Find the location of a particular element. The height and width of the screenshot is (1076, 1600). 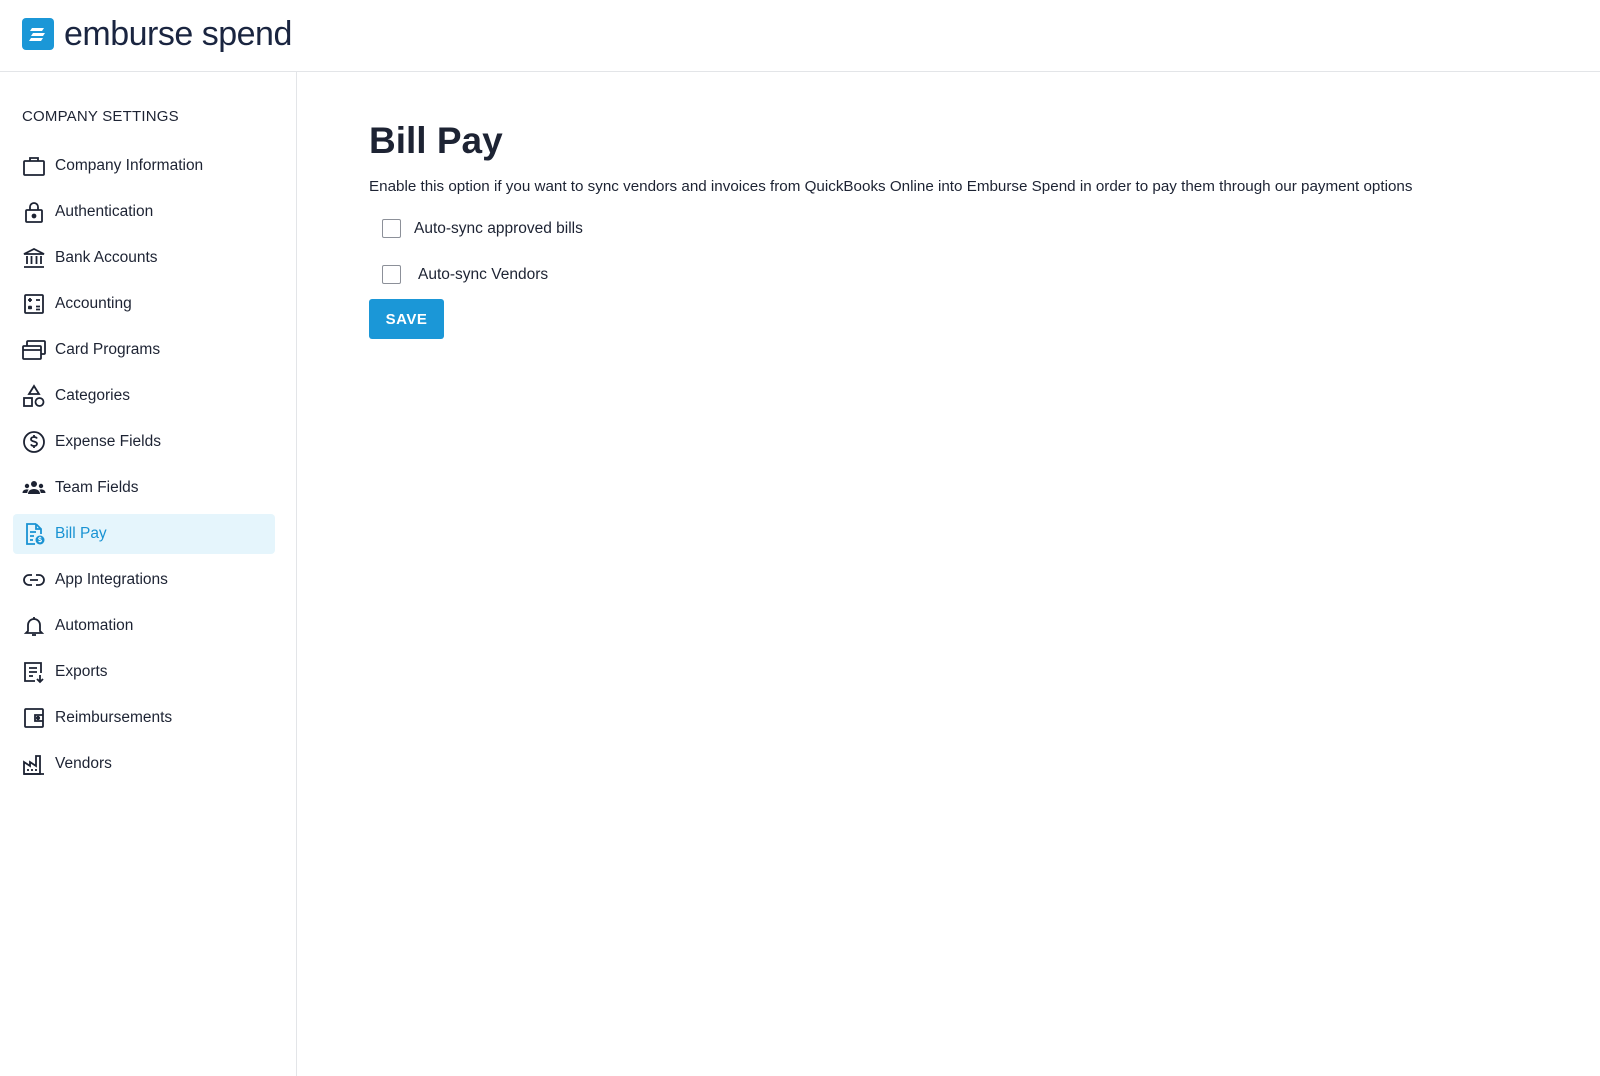

bill-icon is located at coordinates (34, 534).